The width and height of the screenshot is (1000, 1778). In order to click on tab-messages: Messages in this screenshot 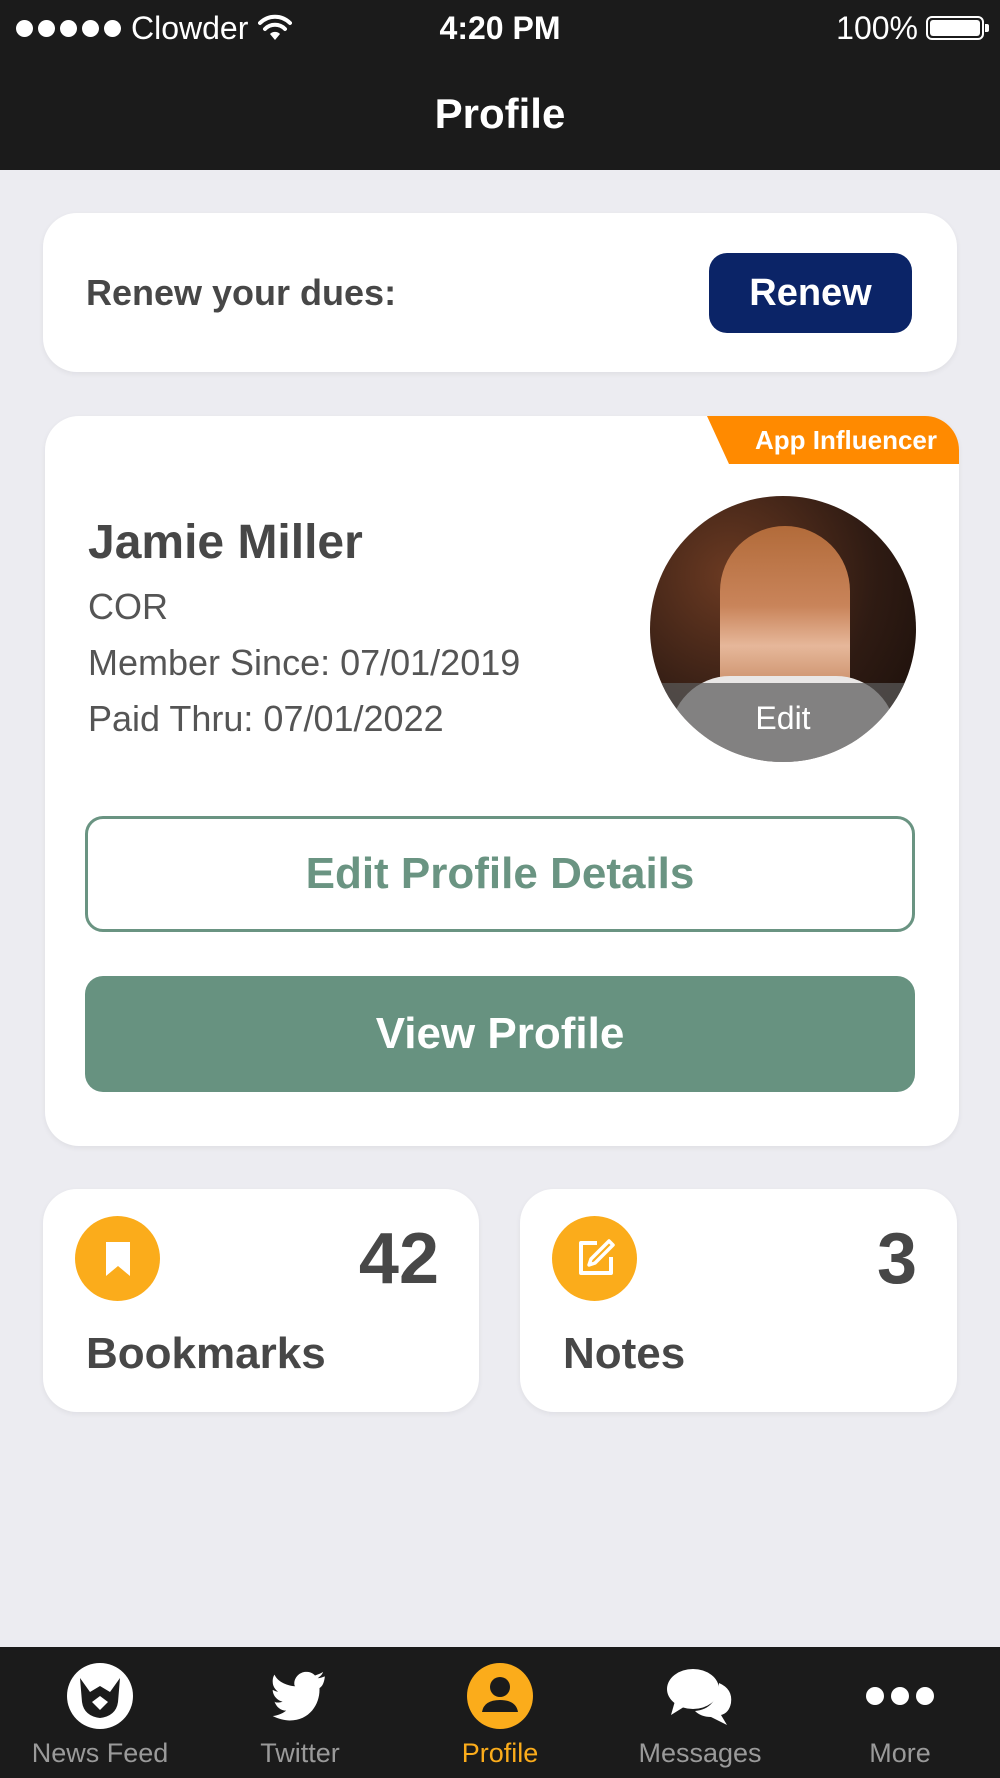, I will do `click(700, 1712)`.